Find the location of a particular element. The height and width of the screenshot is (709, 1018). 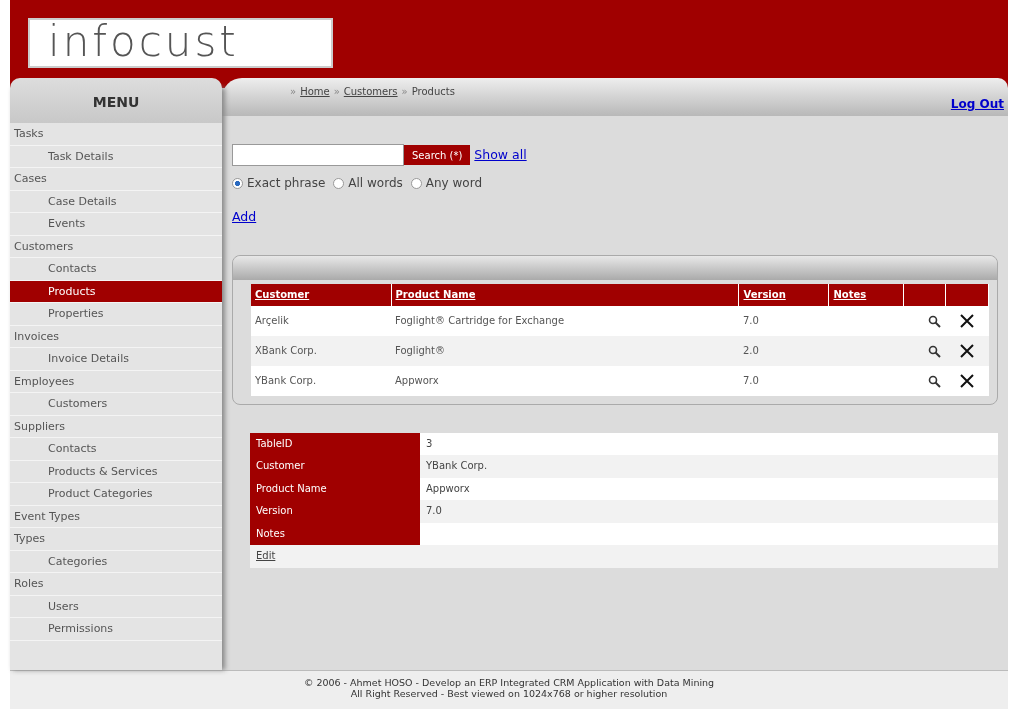

table-cell: 2.0 is located at coordinates (751, 351).